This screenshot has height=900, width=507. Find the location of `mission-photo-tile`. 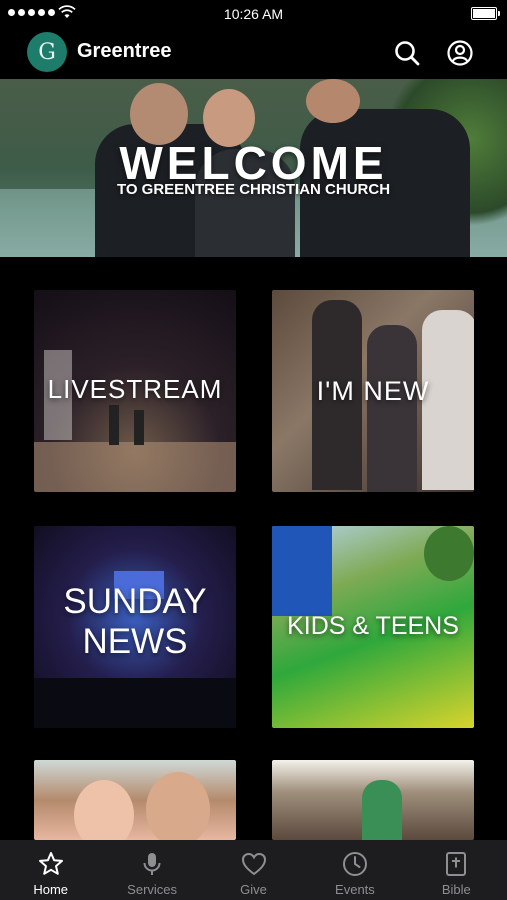

mission-photo-tile is located at coordinates (373, 800).